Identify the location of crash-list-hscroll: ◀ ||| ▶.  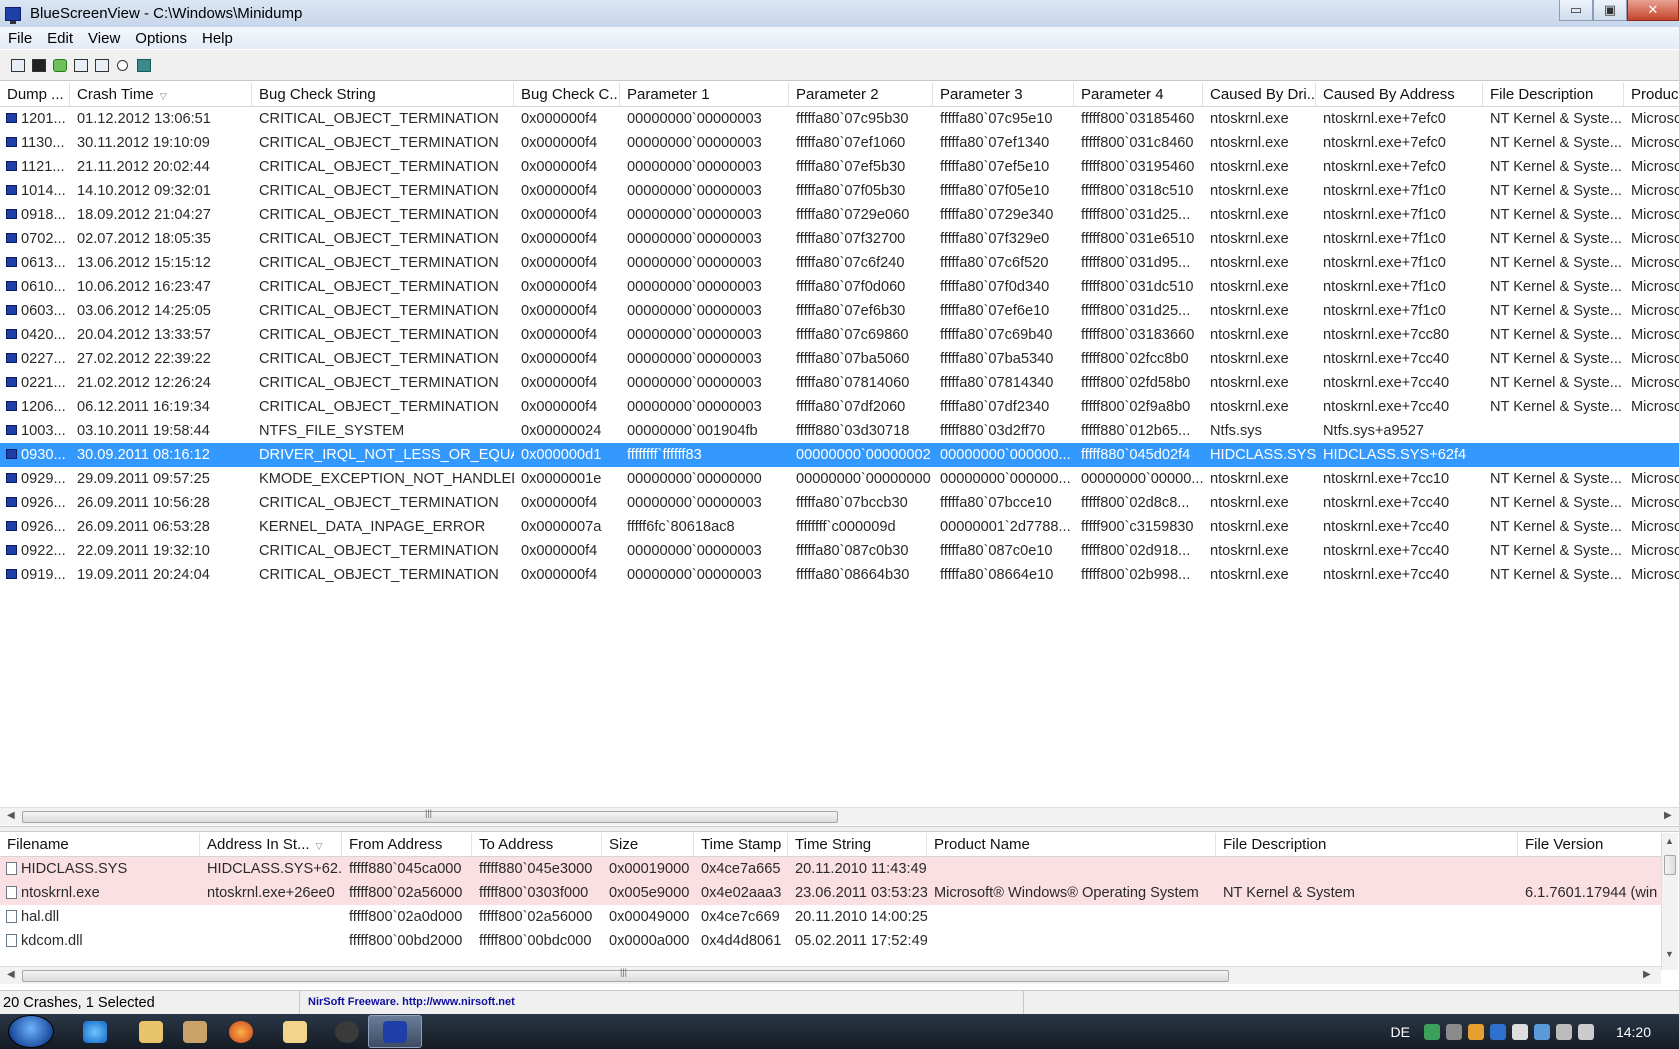
(839, 816).